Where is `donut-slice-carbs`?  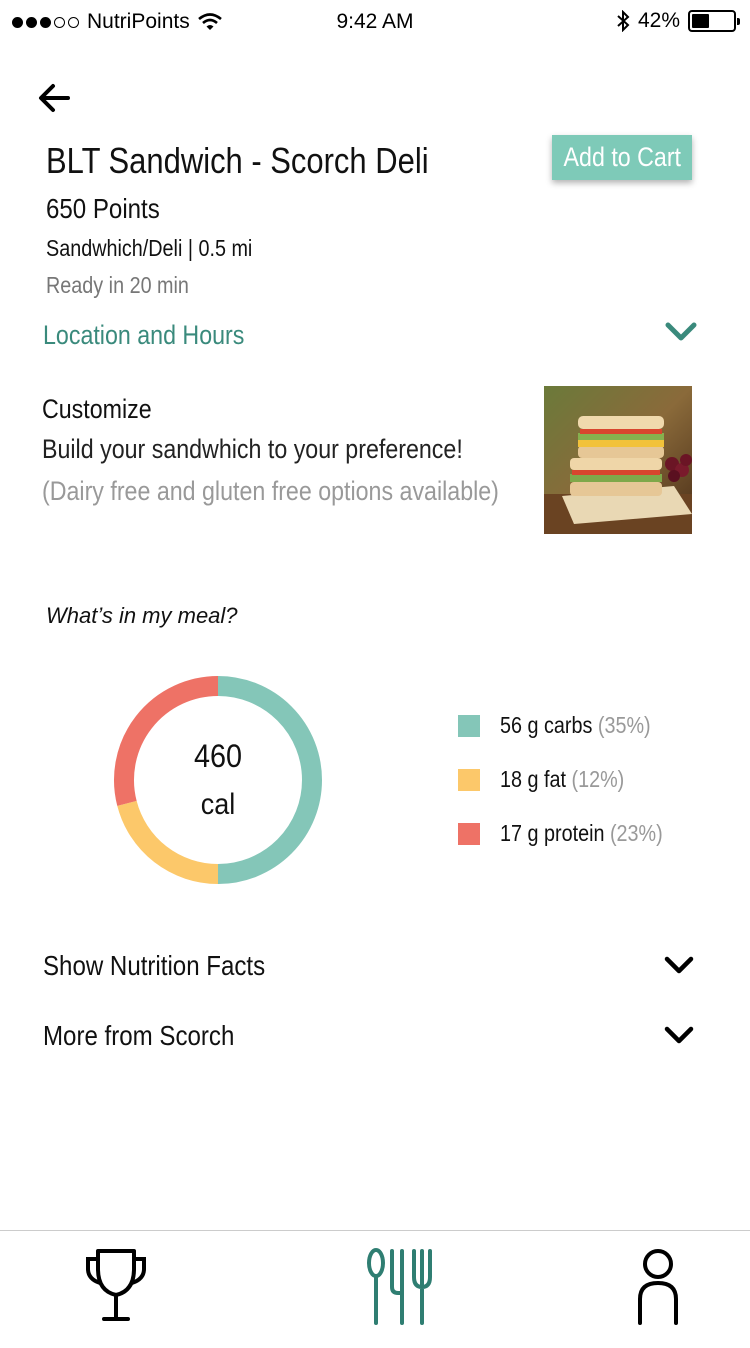 donut-slice-carbs is located at coordinates (269, 780).